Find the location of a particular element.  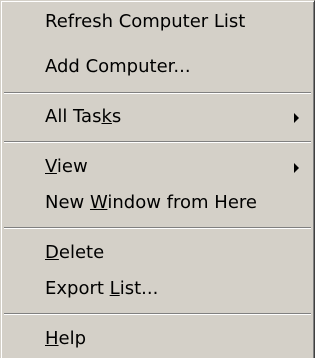

menu-item-label: New Window from Here is located at coordinates (151, 202).